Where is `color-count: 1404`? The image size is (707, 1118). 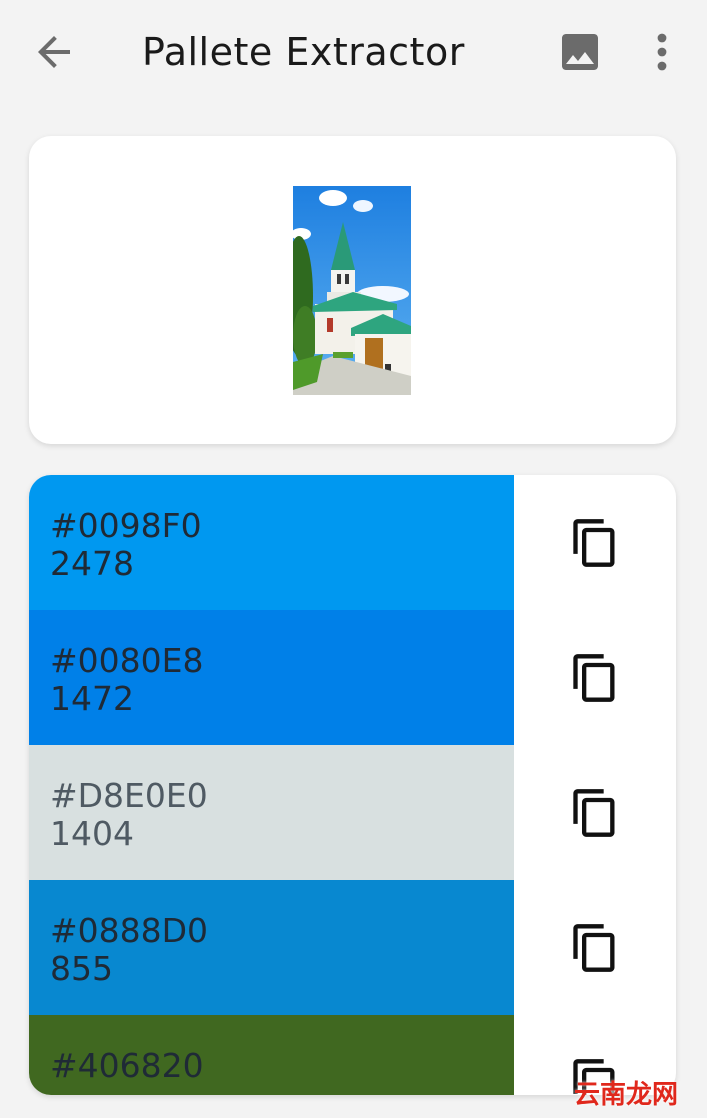
color-count: 1404 is located at coordinates (92, 833).